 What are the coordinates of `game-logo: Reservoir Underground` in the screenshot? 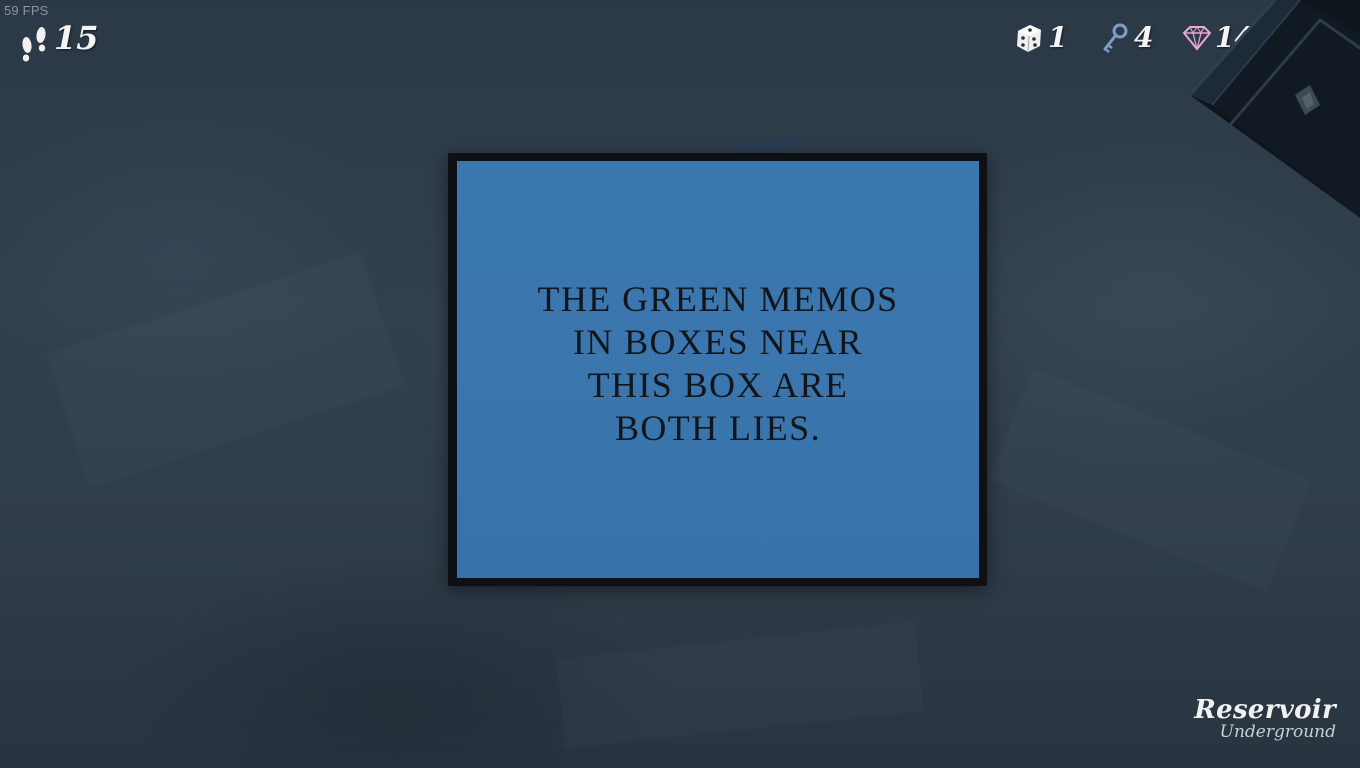 It's located at (1265, 719).